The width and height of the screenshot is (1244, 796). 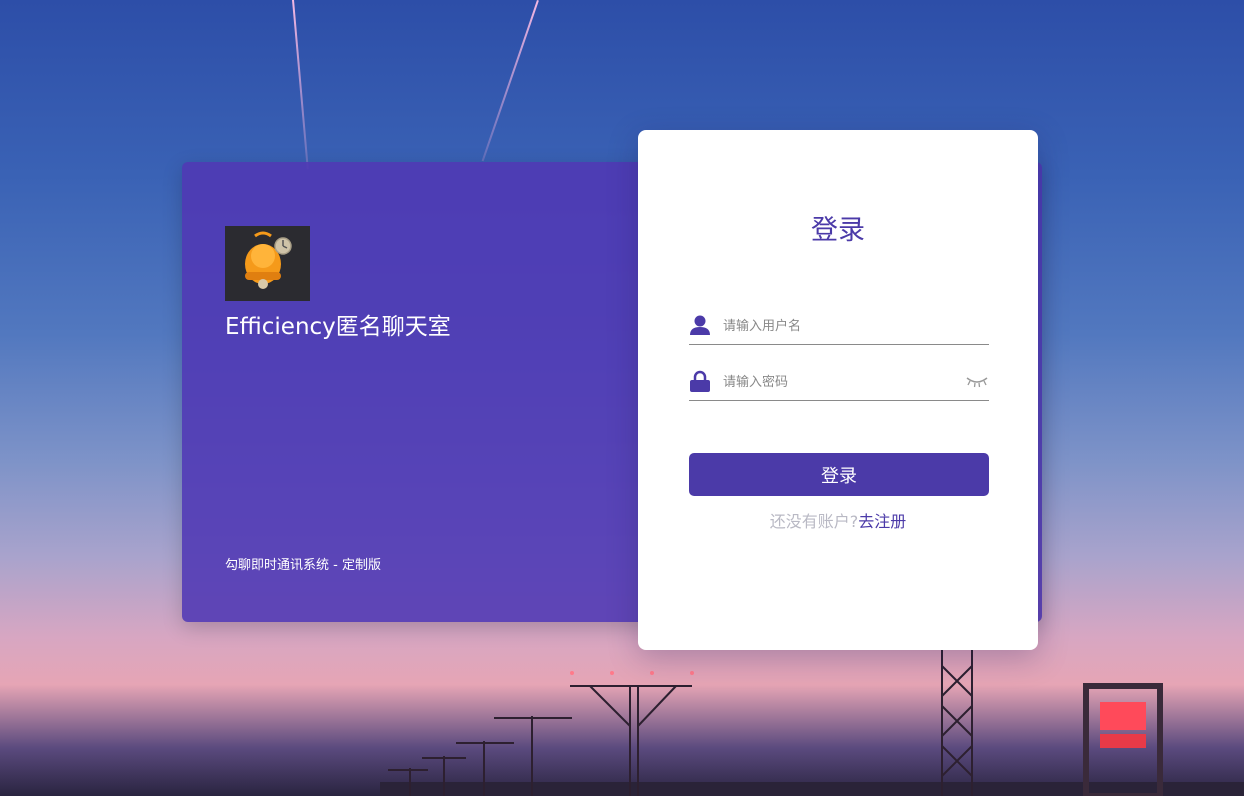 I want to click on login-button: 登录, so click(x=839, y=474).